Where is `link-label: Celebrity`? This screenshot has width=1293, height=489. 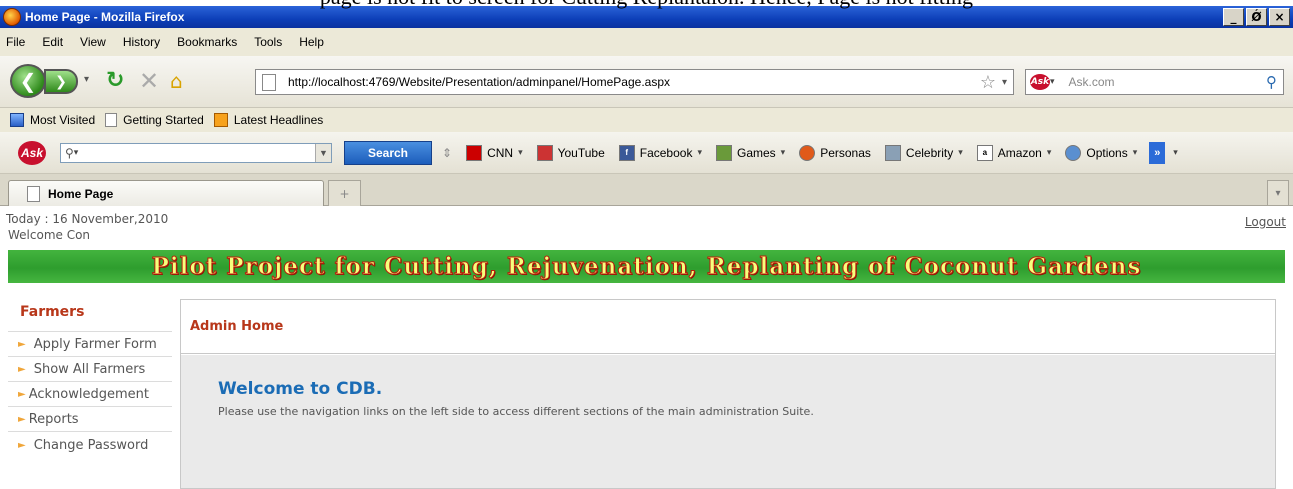
link-label: Celebrity is located at coordinates (929, 152).